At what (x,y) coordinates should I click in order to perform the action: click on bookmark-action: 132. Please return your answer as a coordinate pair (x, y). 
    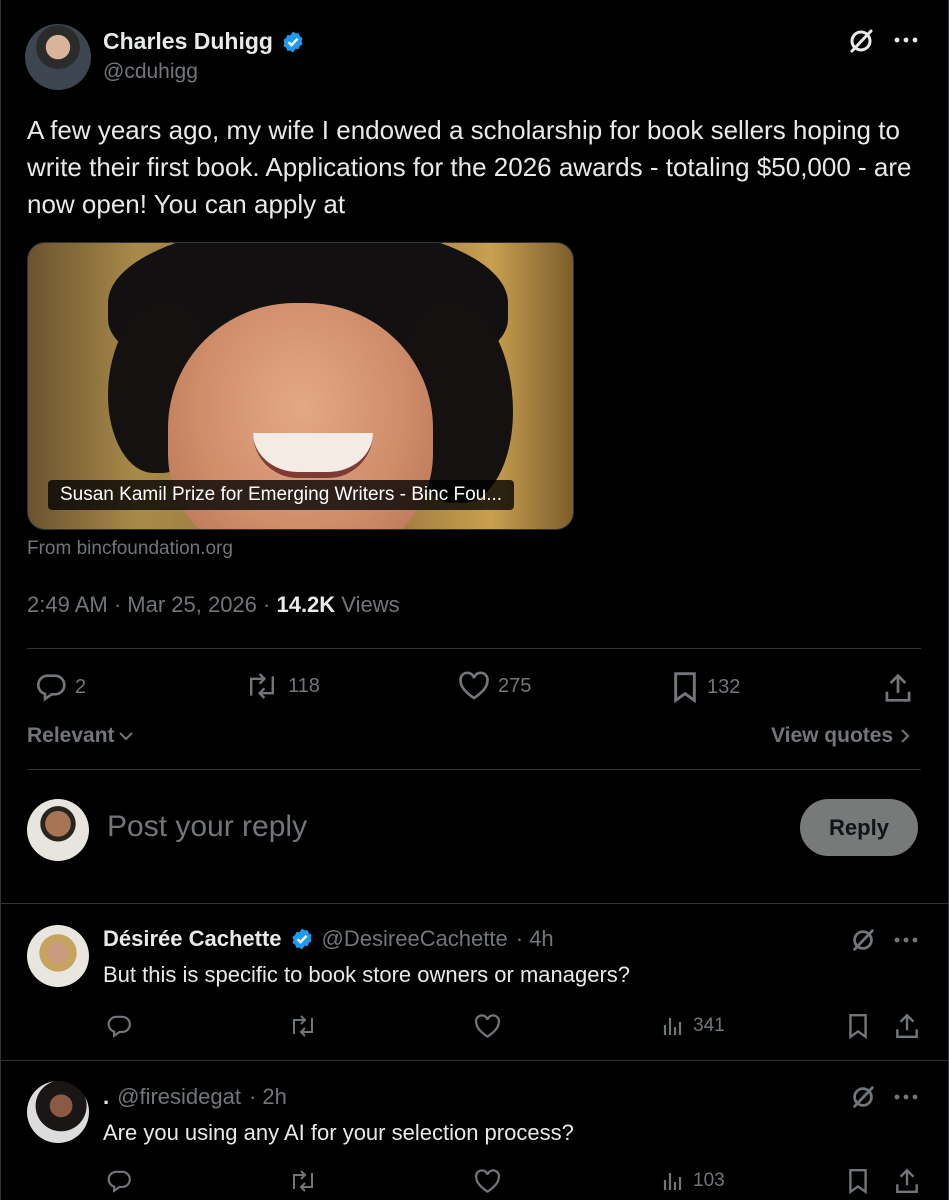
    Looking at the image, I should click on (705, 687).